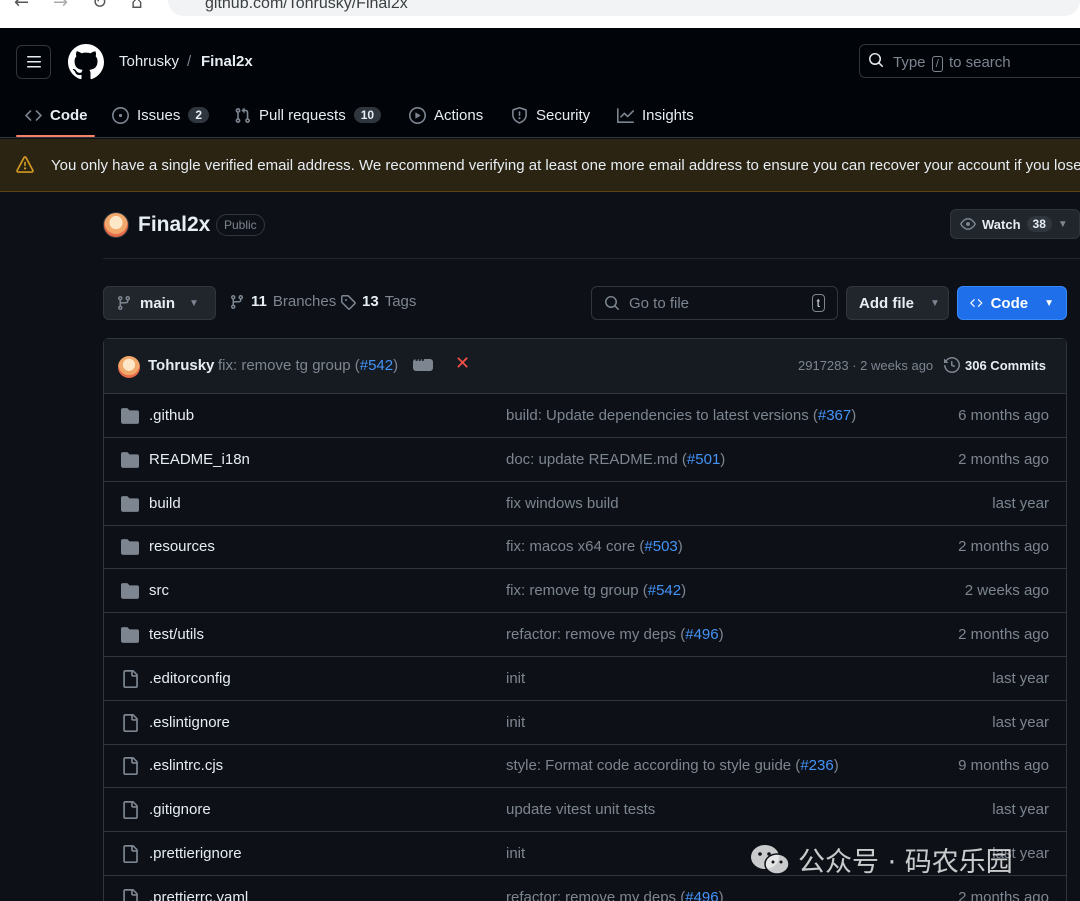  I want to click on tags-link: 13Tags, so click(378, 301).